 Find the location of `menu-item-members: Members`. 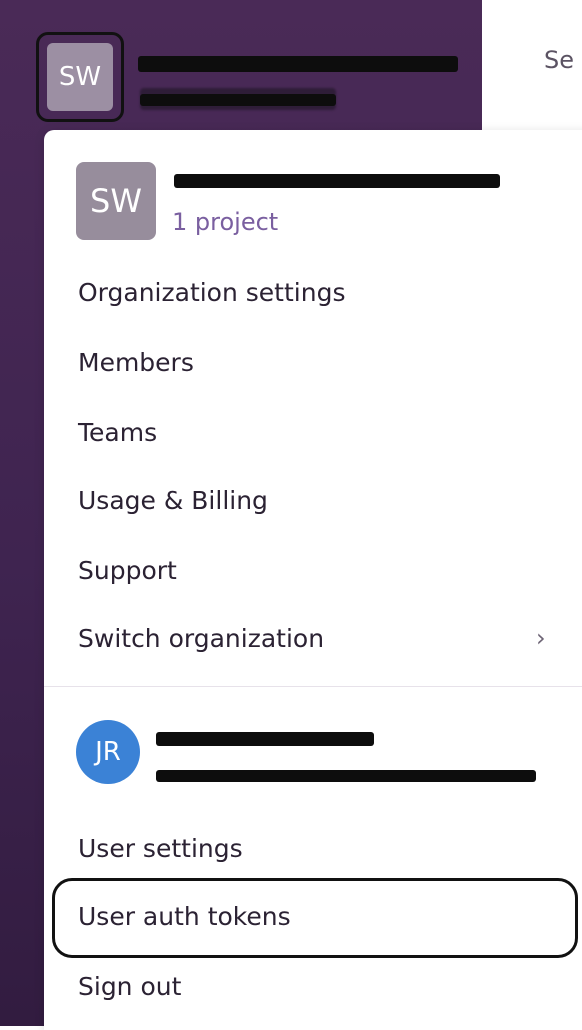

menu-item-members: Members is located at coordinates (136, 362).